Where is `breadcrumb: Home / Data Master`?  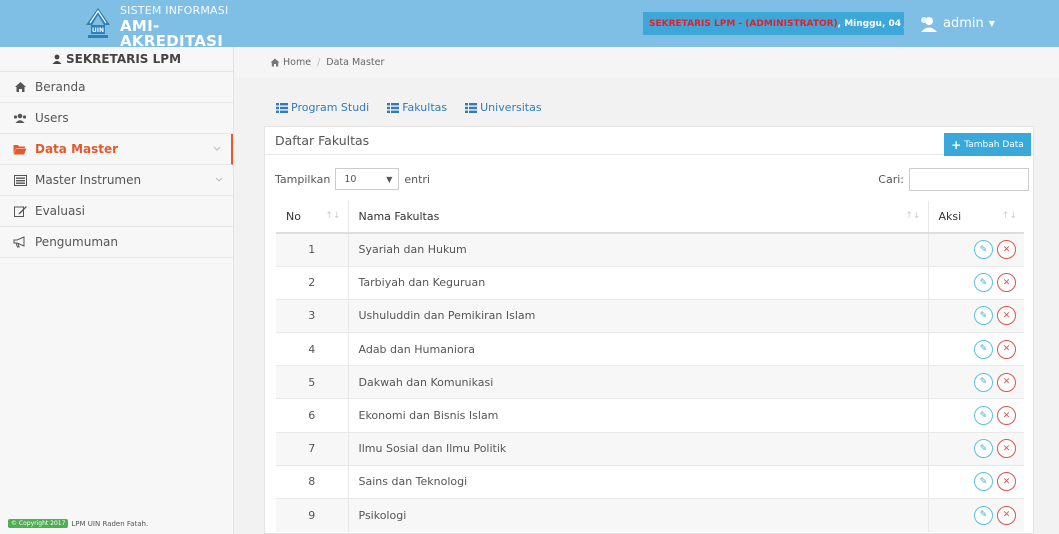
breadcrumb: Home / Data Master is located at coordinates (647, 62).